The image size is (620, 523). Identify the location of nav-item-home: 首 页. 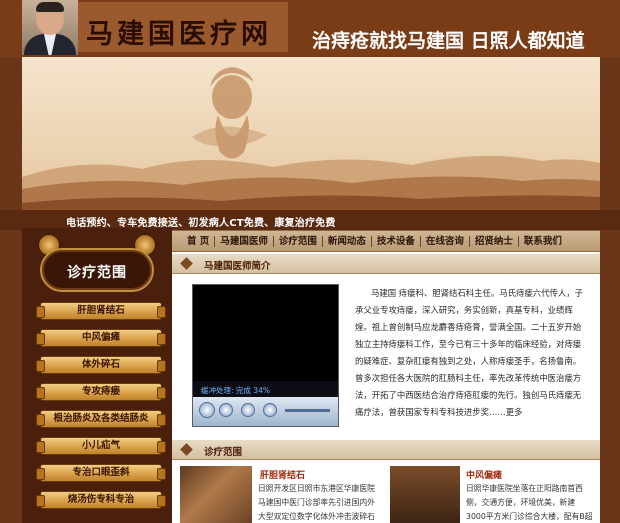
(198, 241).